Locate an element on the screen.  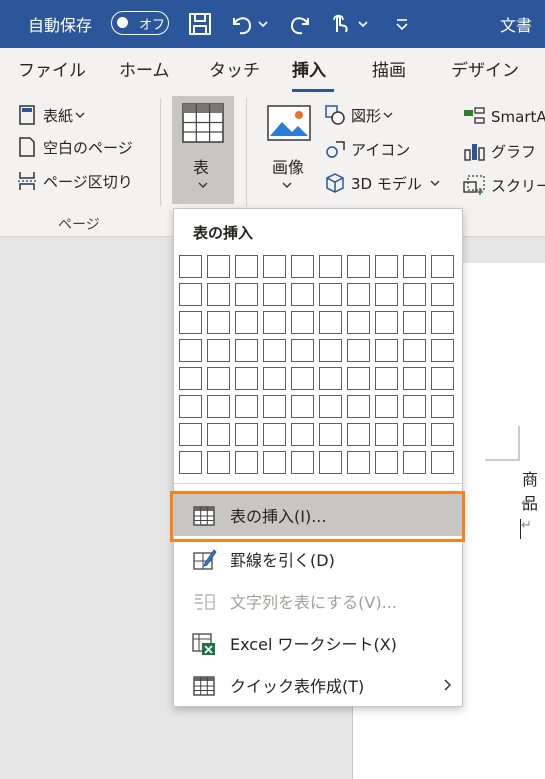
undo-dropdown-icon is located at coordinates (263, 24).